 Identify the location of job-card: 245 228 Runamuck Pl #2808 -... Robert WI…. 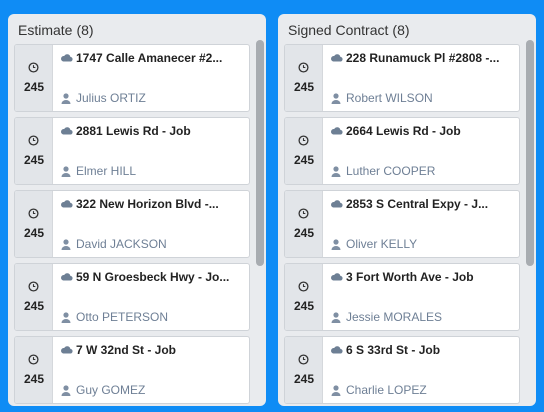
(402, 78).